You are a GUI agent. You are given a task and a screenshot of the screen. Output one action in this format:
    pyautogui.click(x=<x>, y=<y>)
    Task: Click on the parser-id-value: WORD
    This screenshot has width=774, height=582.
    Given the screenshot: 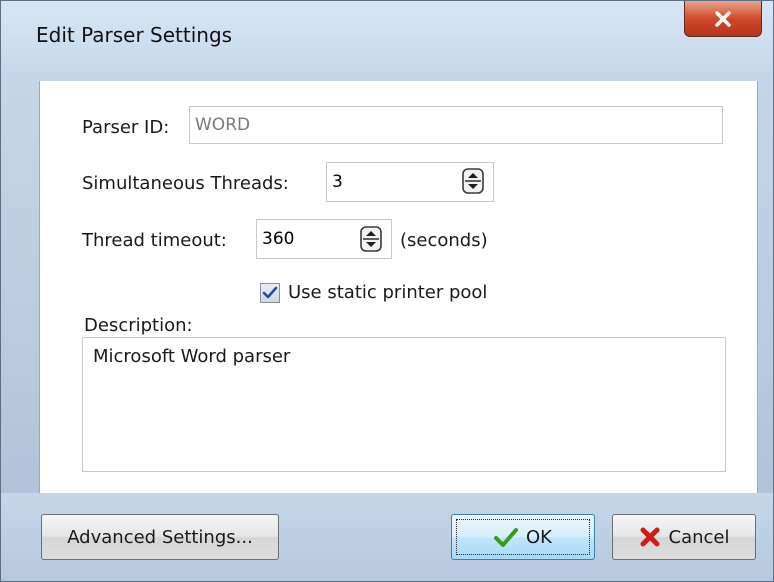 What is the action you would take?
    pyautogui.click(x=223, y=125)
    